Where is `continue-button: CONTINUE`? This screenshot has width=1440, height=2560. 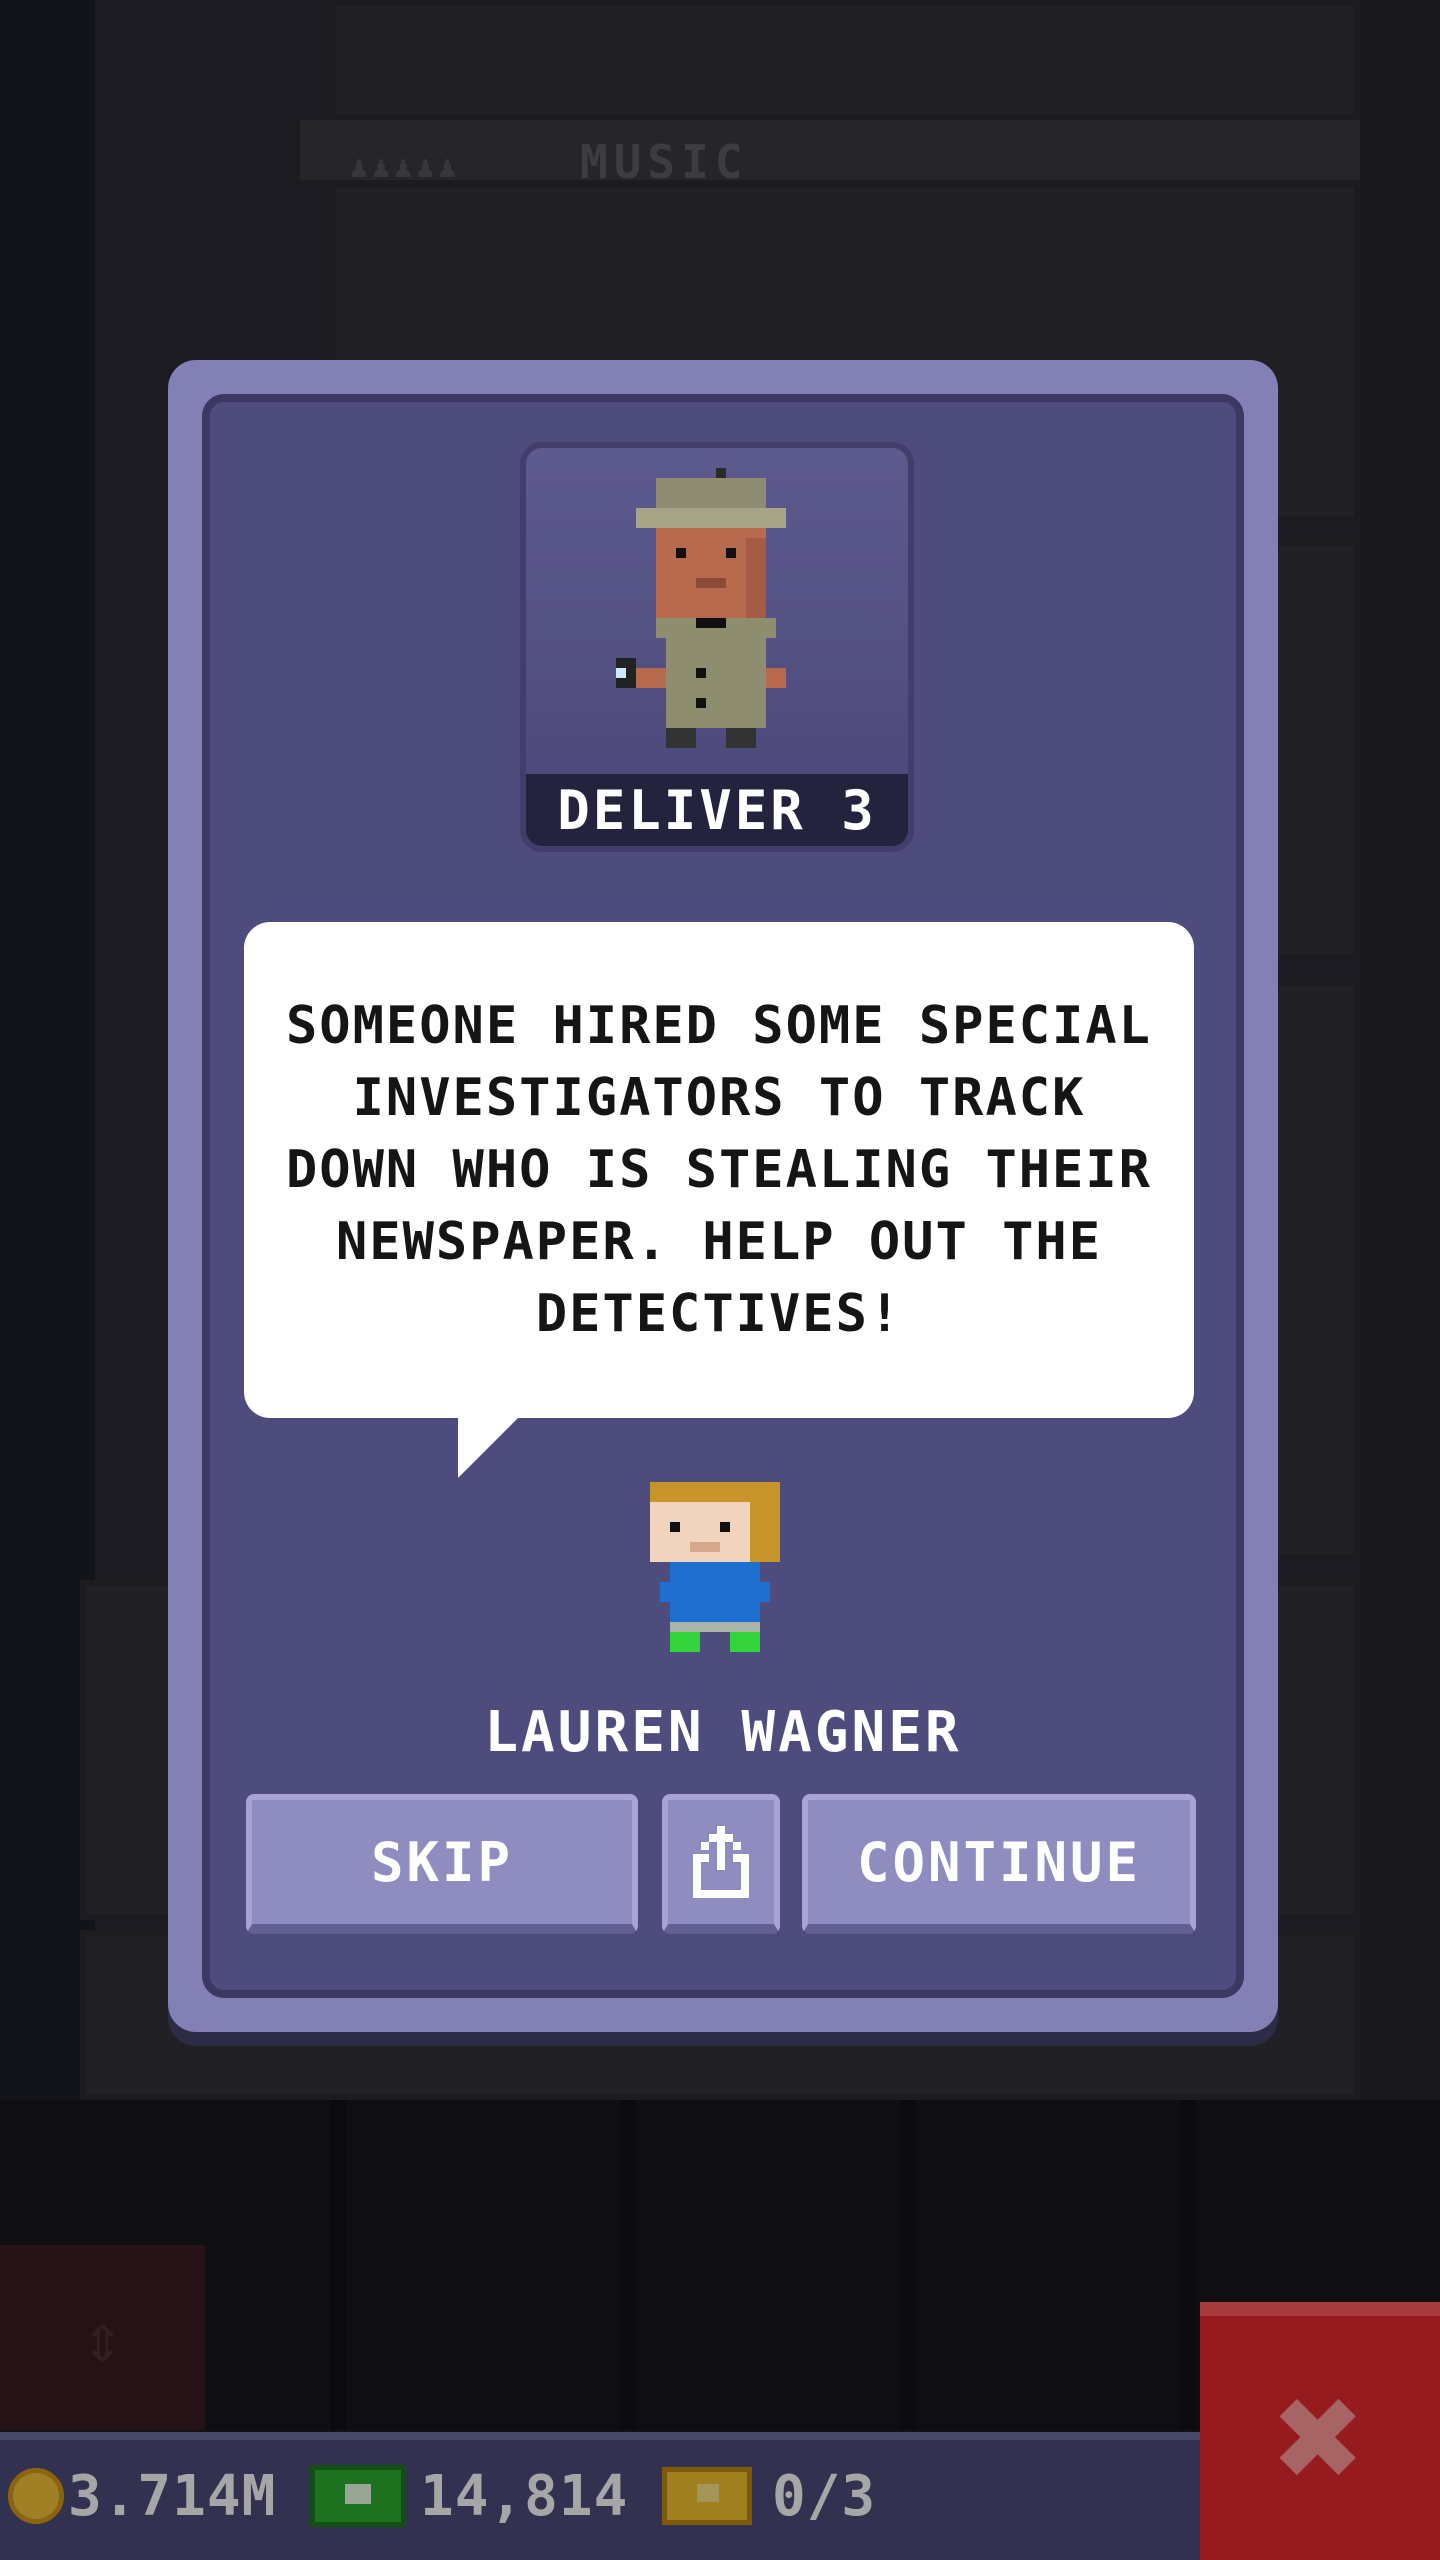
continue-button: CONTINUE is located at coordinates (999, 1864).